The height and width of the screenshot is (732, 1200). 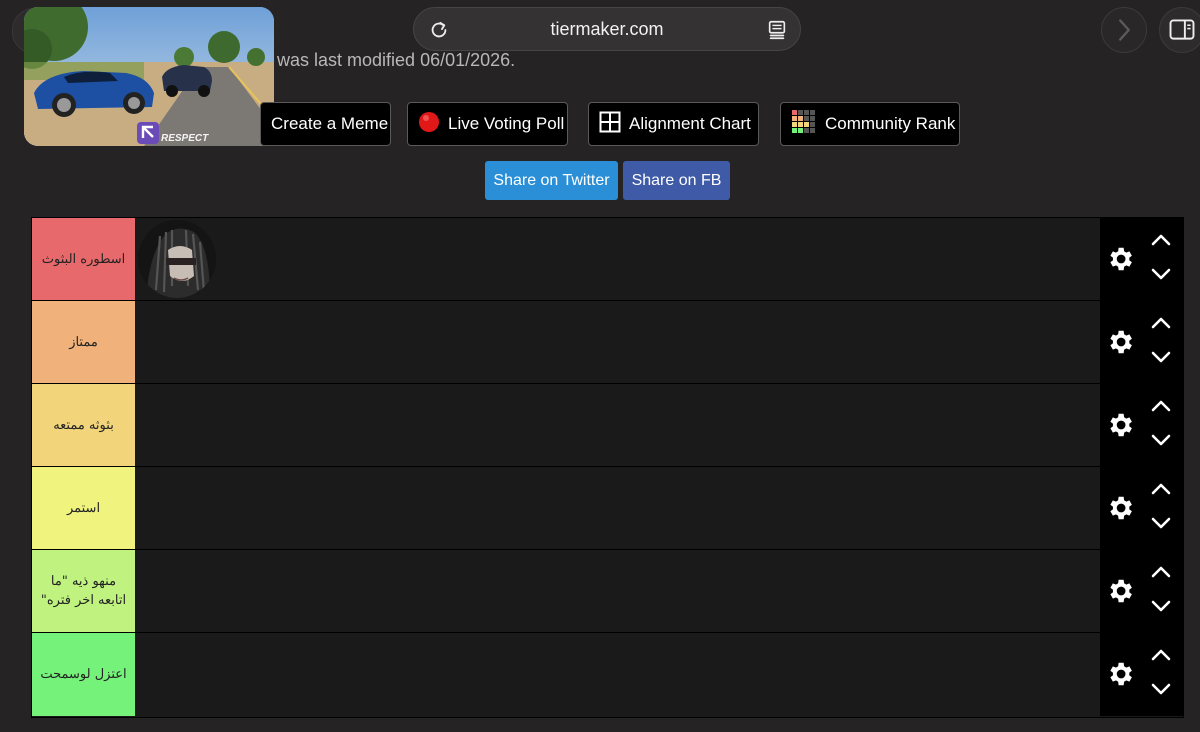 I want to click on share-twitter-button: Share on Twitter, so click(x=551, y=180).